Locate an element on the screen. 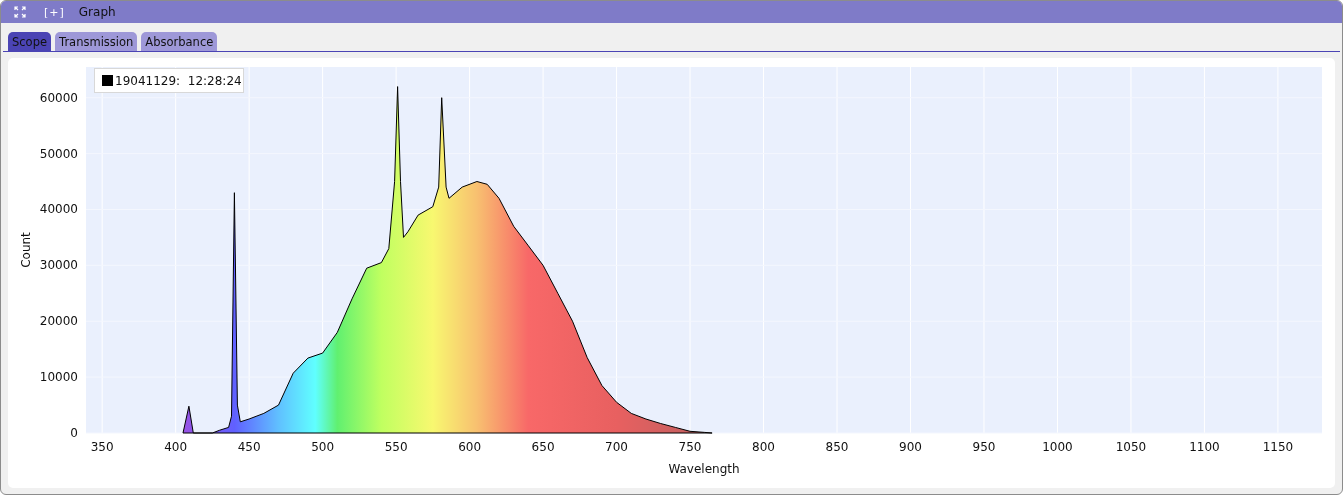 Image resolution: width=1343 pixels, height=495 pixels. window-title: Graph is located at coordinates (97, 12).